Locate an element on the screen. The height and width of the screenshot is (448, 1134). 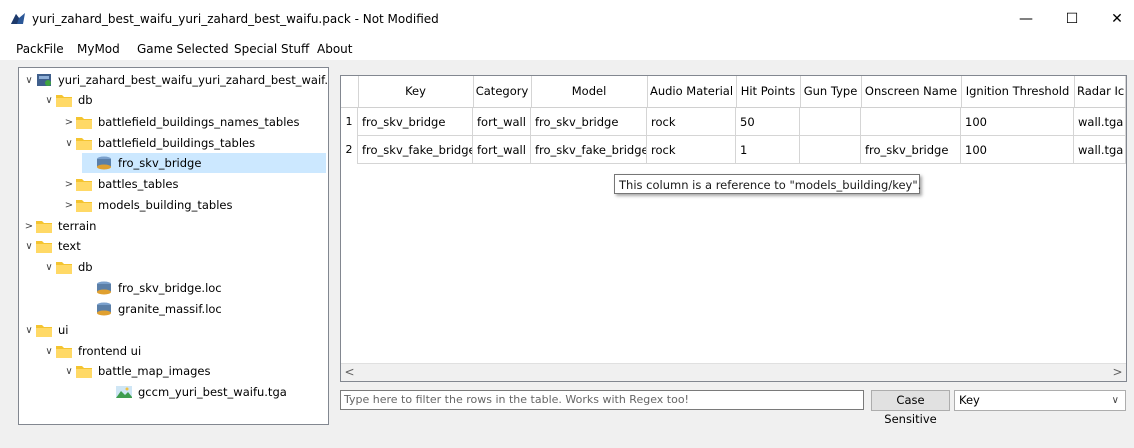
tree-item: > battlefield_buildings_names_tables is located at coordinates (180, 122).